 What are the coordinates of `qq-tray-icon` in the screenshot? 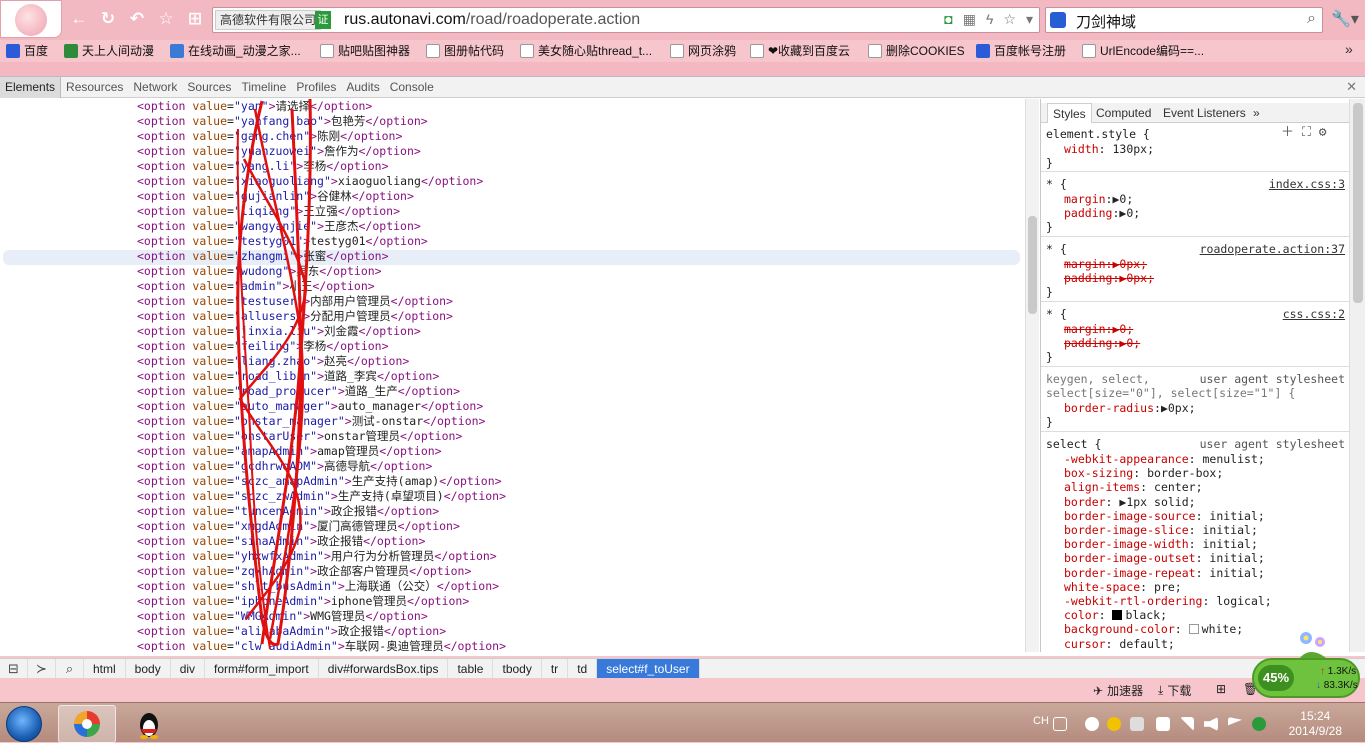 It's located at (1114, 724).